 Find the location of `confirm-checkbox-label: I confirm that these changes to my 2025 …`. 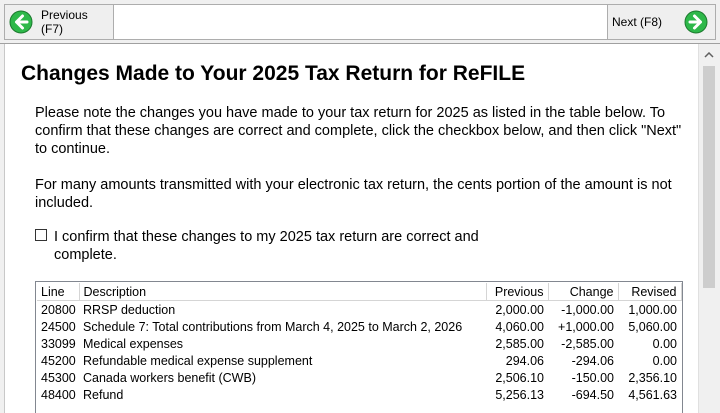

confirm-checkbox-label: I confirm that these changes to my 2025 … is located at coordinates (266, 246).